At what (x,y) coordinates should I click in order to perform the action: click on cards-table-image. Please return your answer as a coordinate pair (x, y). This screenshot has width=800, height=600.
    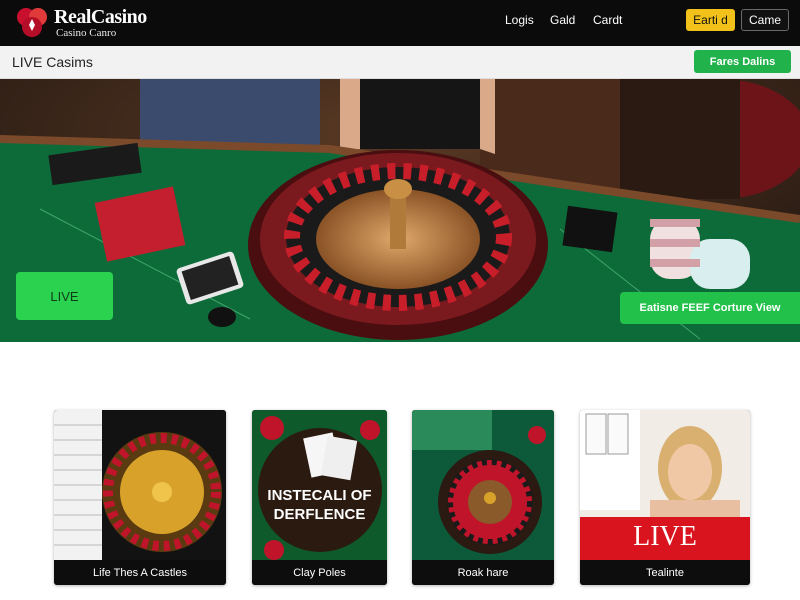
    Looking at the image, I should click on (319, 485).